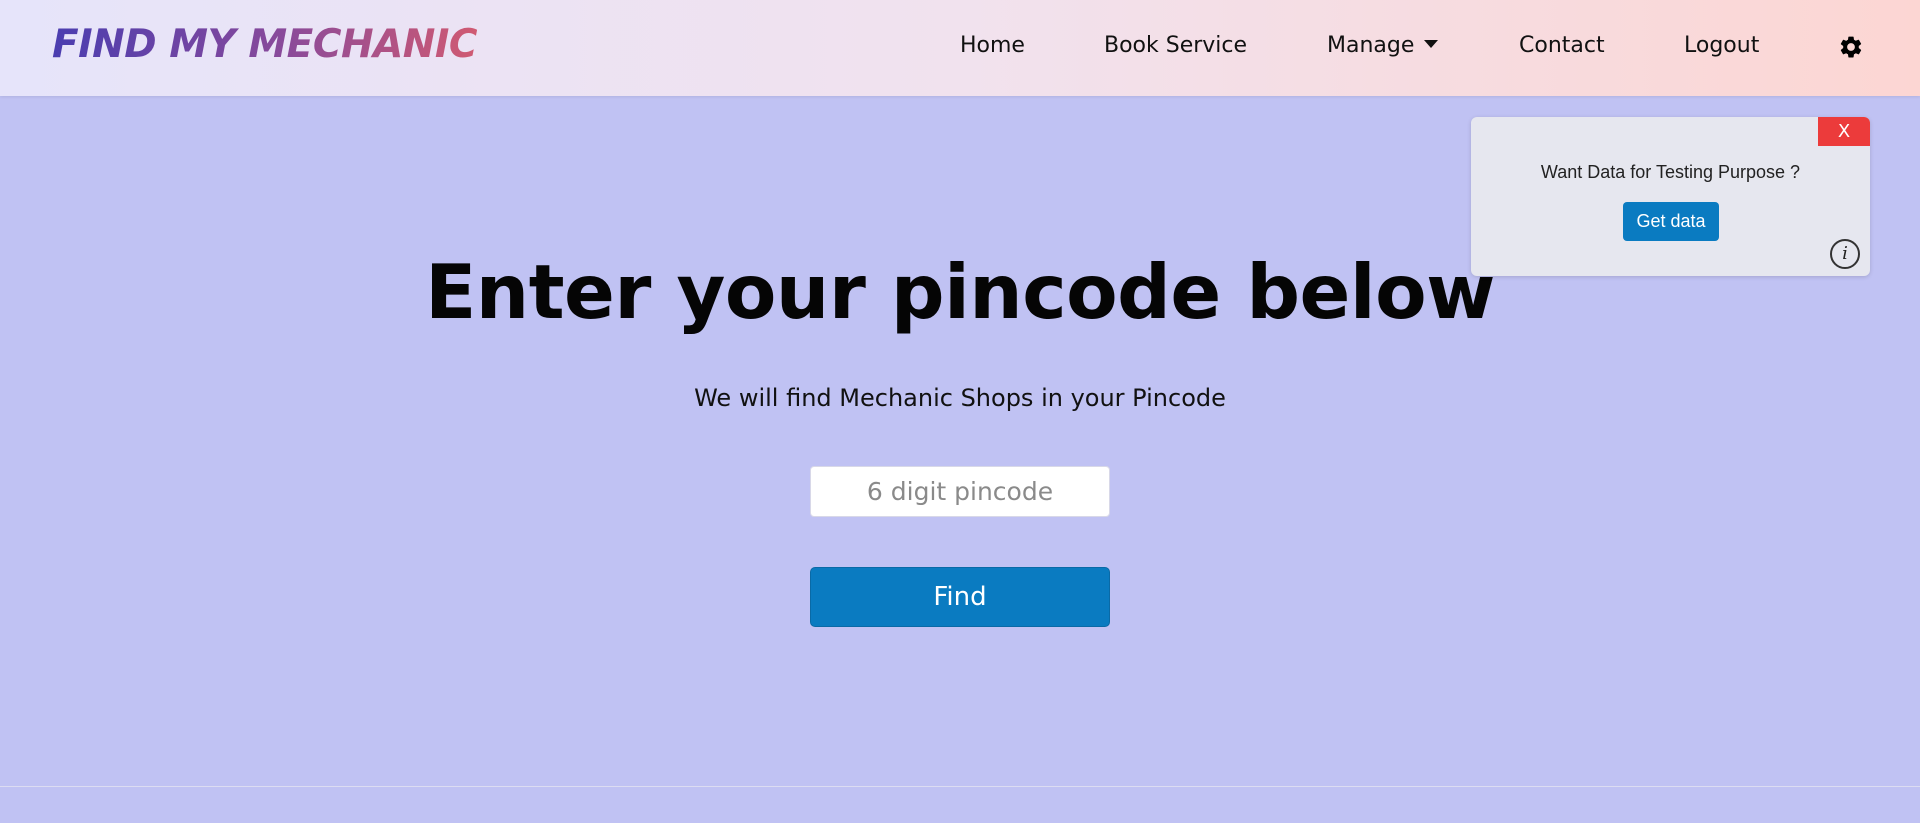  What do you see at coordinates (1562, 45) in the screenshot?
I see `nav-contact-link: Contact` at bounding box center [1562, 45].